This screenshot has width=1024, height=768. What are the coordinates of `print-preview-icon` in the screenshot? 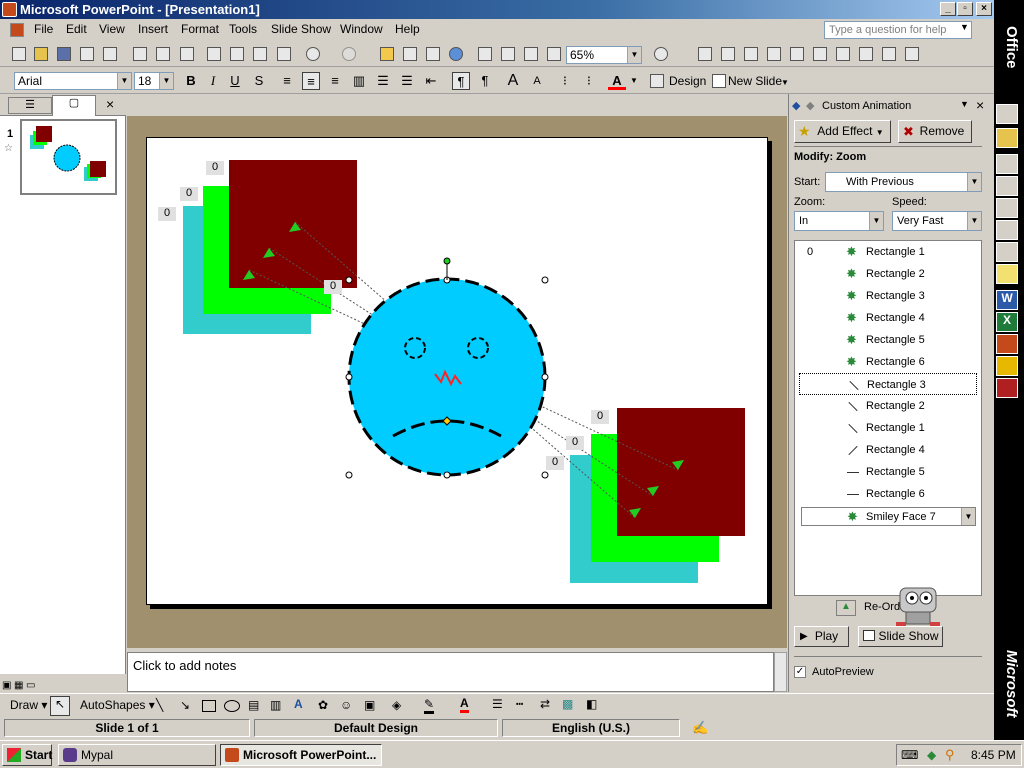 It's located at (163, 54).